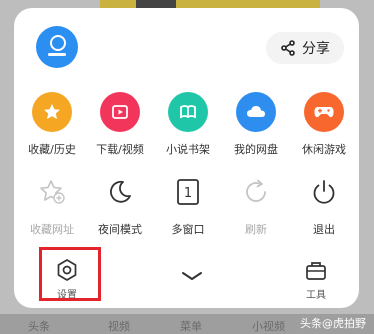  I want to click on tool-label: 夜间模式, so click(120, 229).